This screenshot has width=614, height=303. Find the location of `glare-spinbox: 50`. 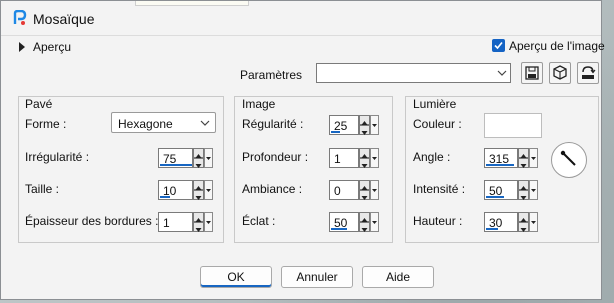

glare-spinbox: 50 is located at coordinates (356, 222).